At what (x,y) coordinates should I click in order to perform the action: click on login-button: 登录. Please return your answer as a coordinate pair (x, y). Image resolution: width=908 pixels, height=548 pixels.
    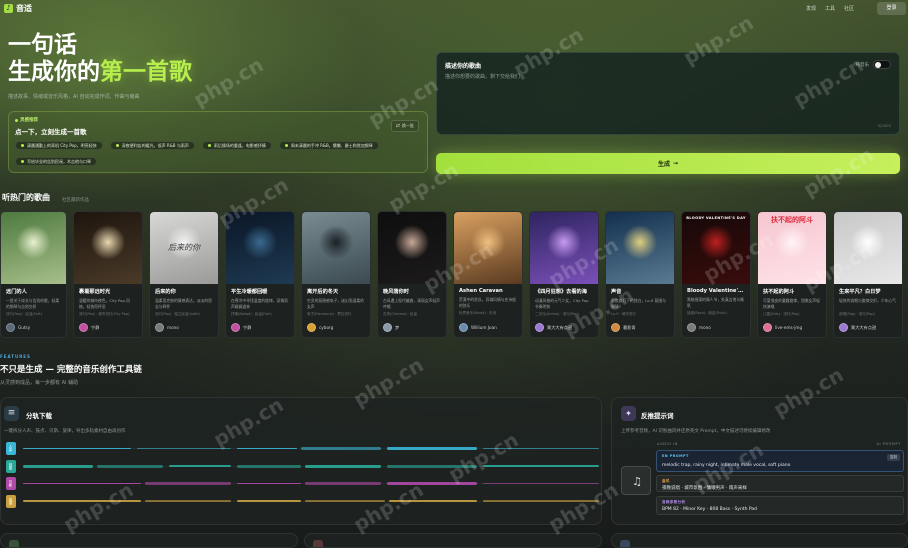
    Looking at the image, I should click on (891, 8).